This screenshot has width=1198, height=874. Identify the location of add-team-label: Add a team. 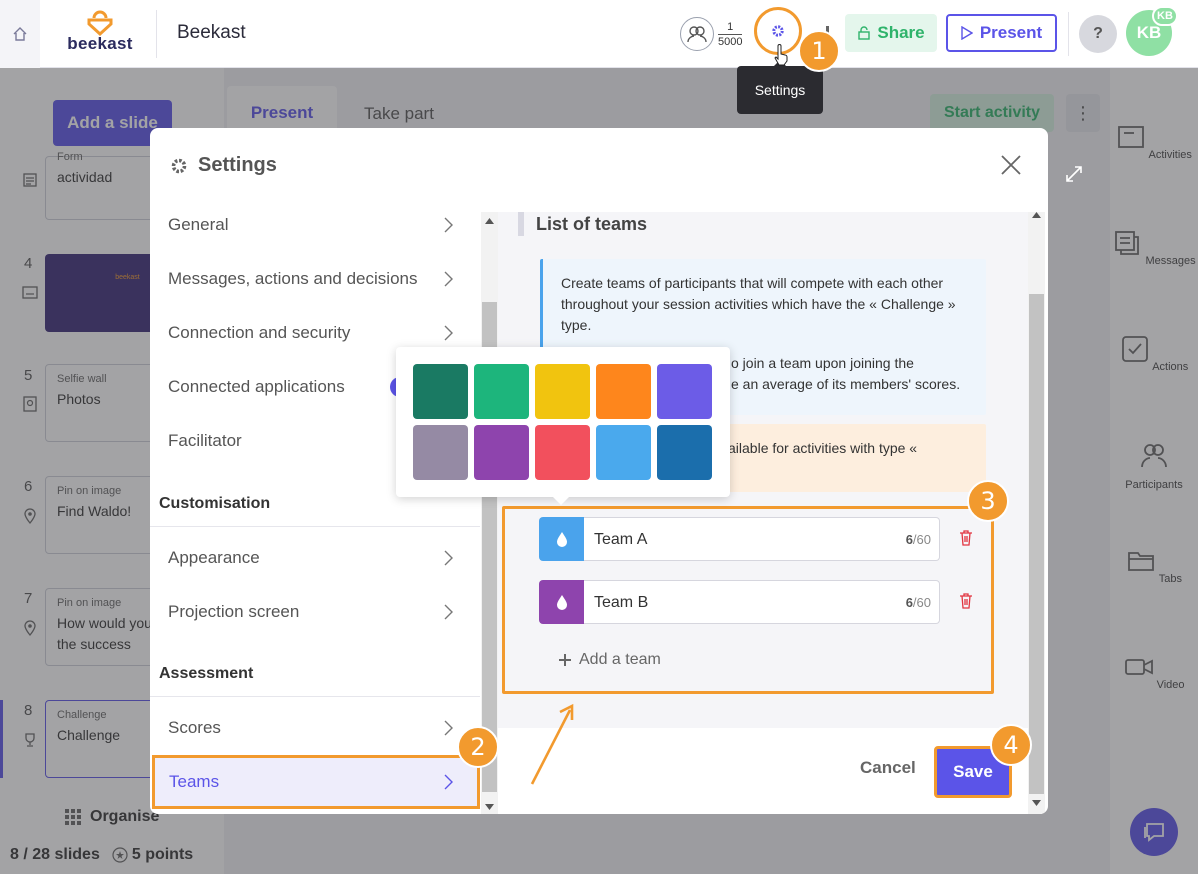
(620, 659).